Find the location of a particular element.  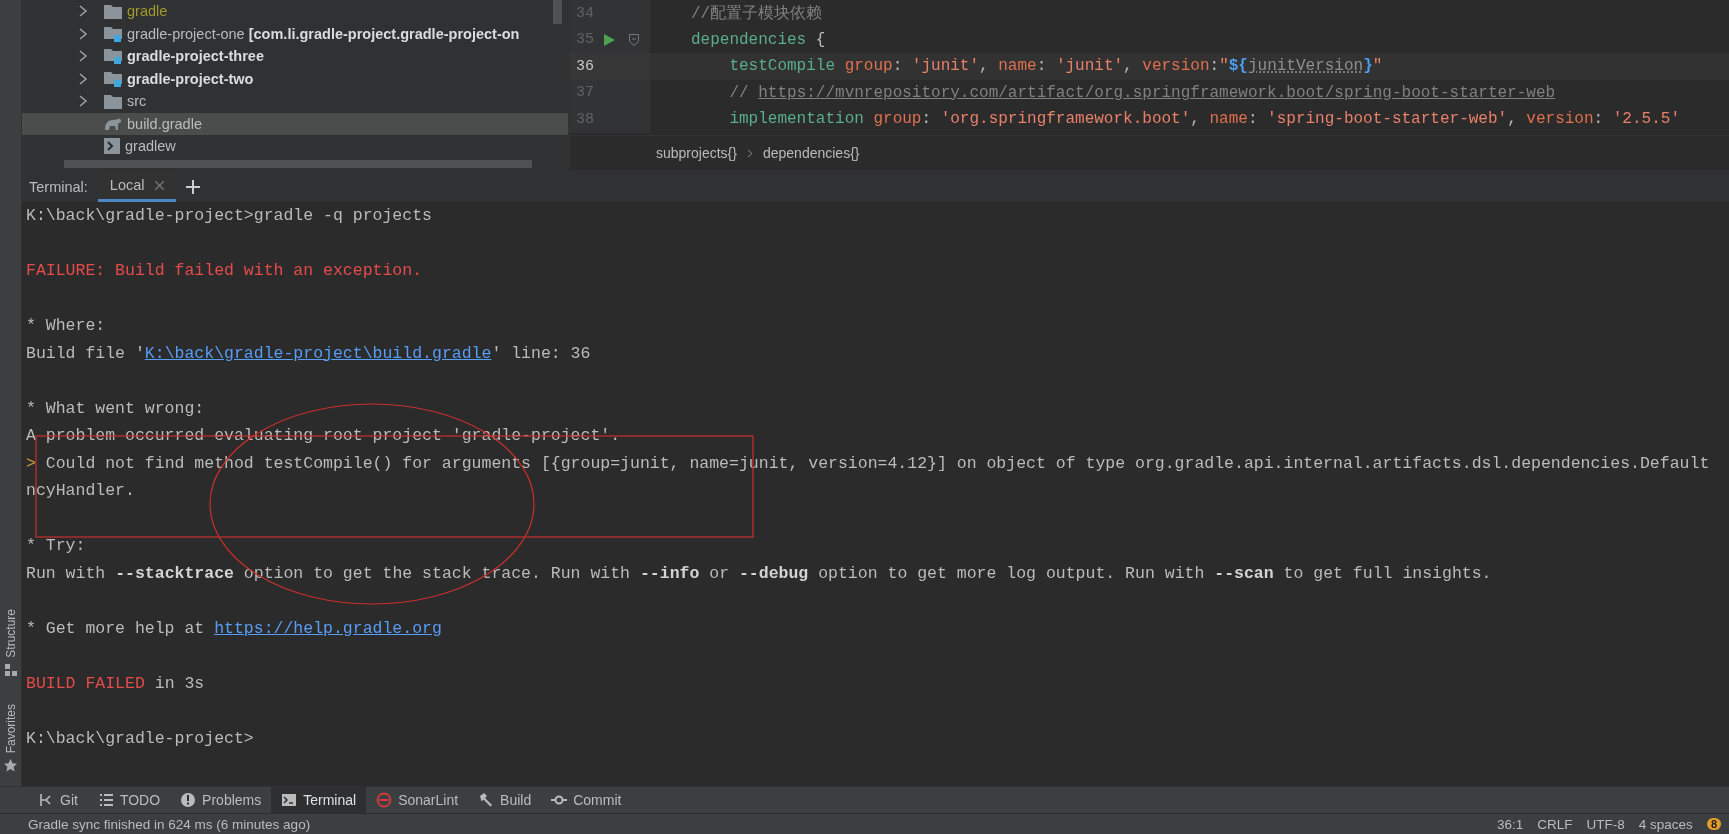

tree-item: gradle-project-two is located at coordinates (295, 78).